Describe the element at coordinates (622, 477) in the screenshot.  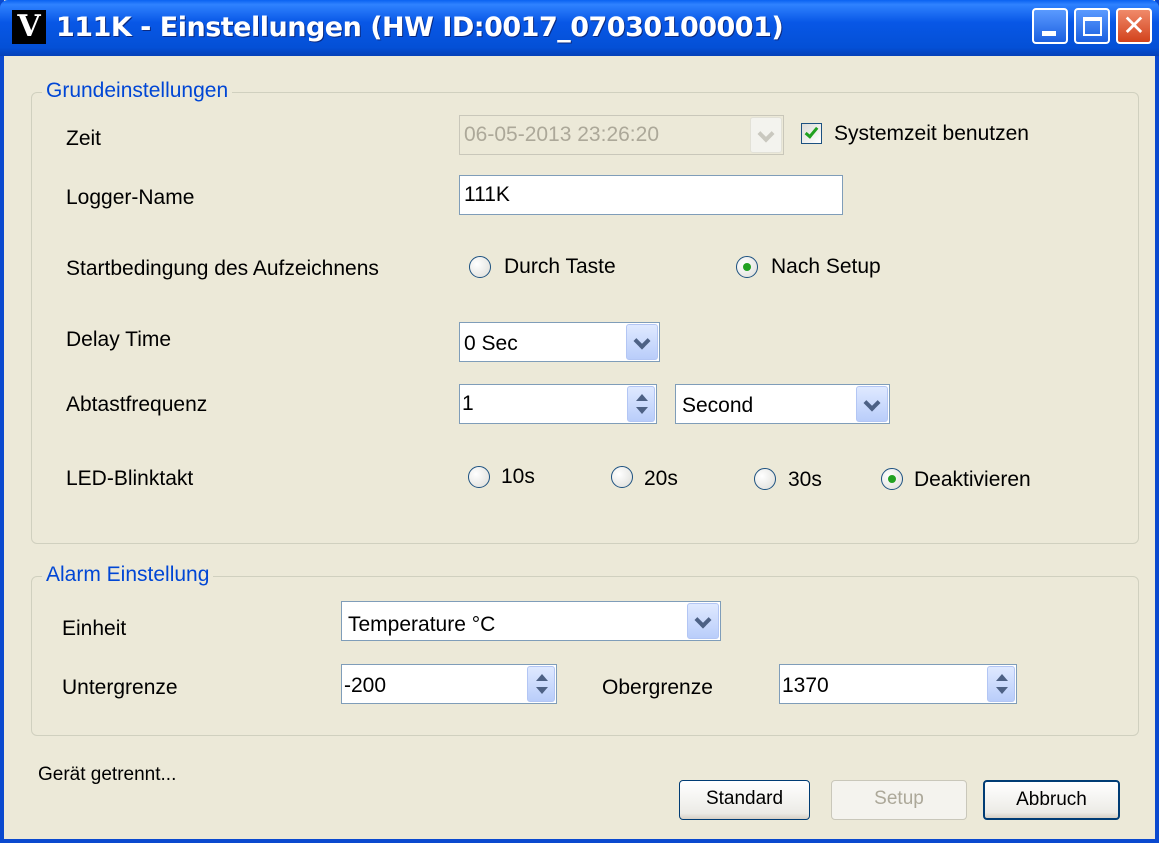
I see `led-20s-radio` at that location.